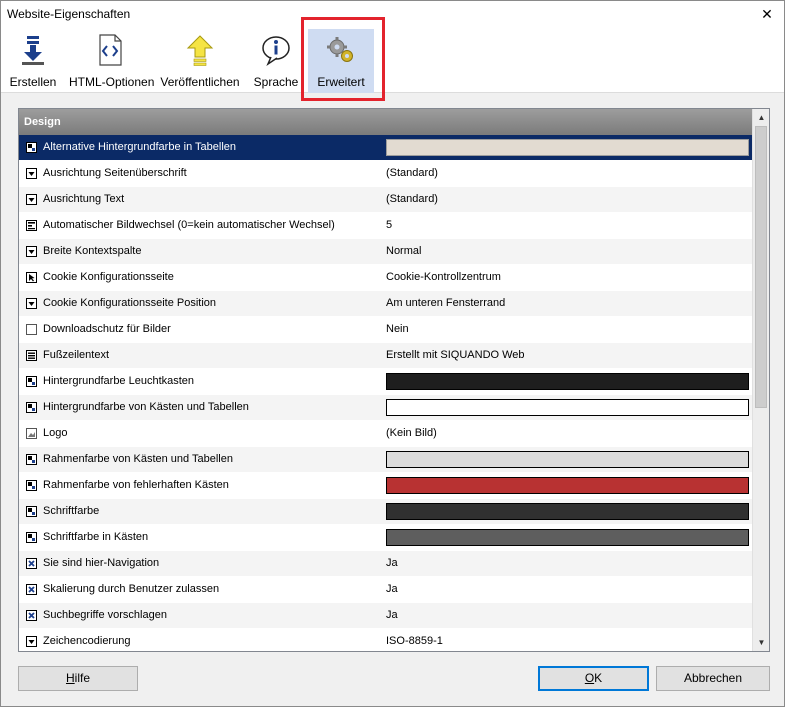 This screenshot has height=707, width=785. What do you see at coordinates (200, 50) in the screenshot?
I see `upload-arrow-icon` at bounding box center [200, 50].